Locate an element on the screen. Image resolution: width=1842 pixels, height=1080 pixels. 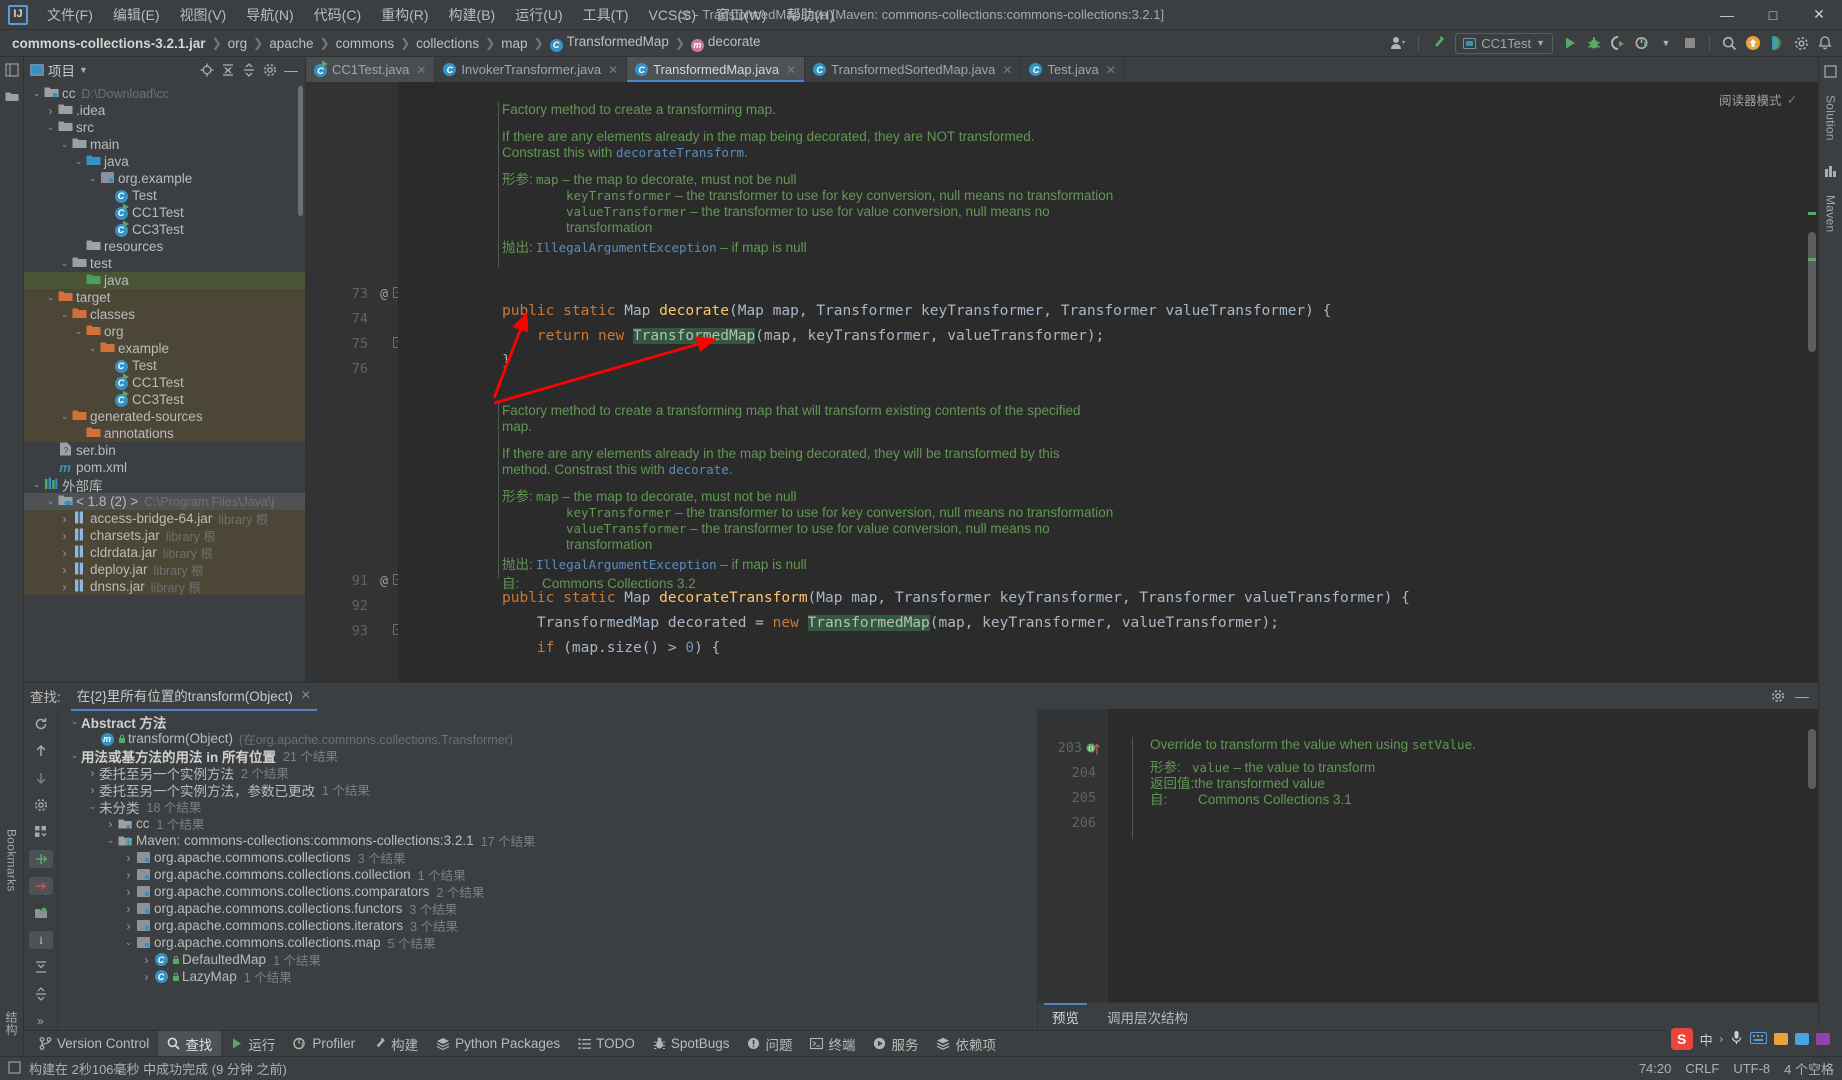
find-panel-actions: — is located at coordinates (1790, 696).